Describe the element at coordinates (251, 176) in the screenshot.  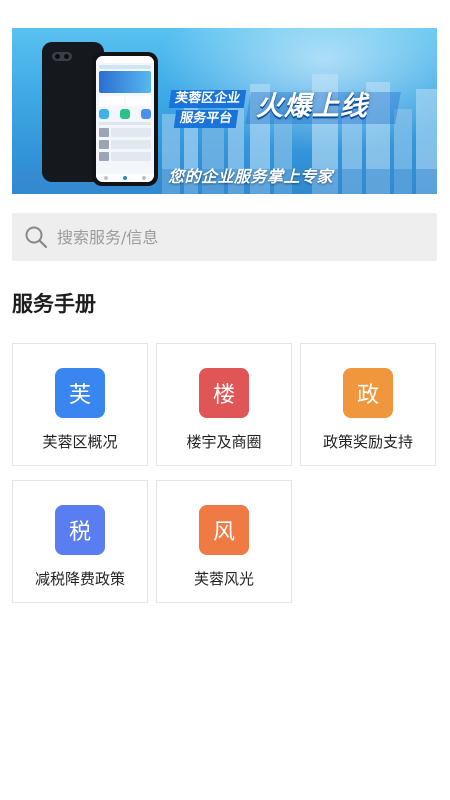
I see `banner-slogan: 您的企业服务掌上专家` at that location.